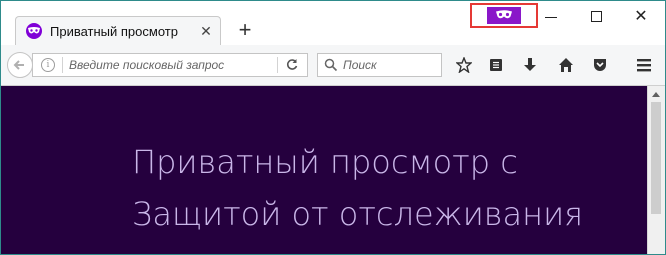 The height and width of the screenshot is (255, 666). I want to click on search-icon, so click(331, 65).